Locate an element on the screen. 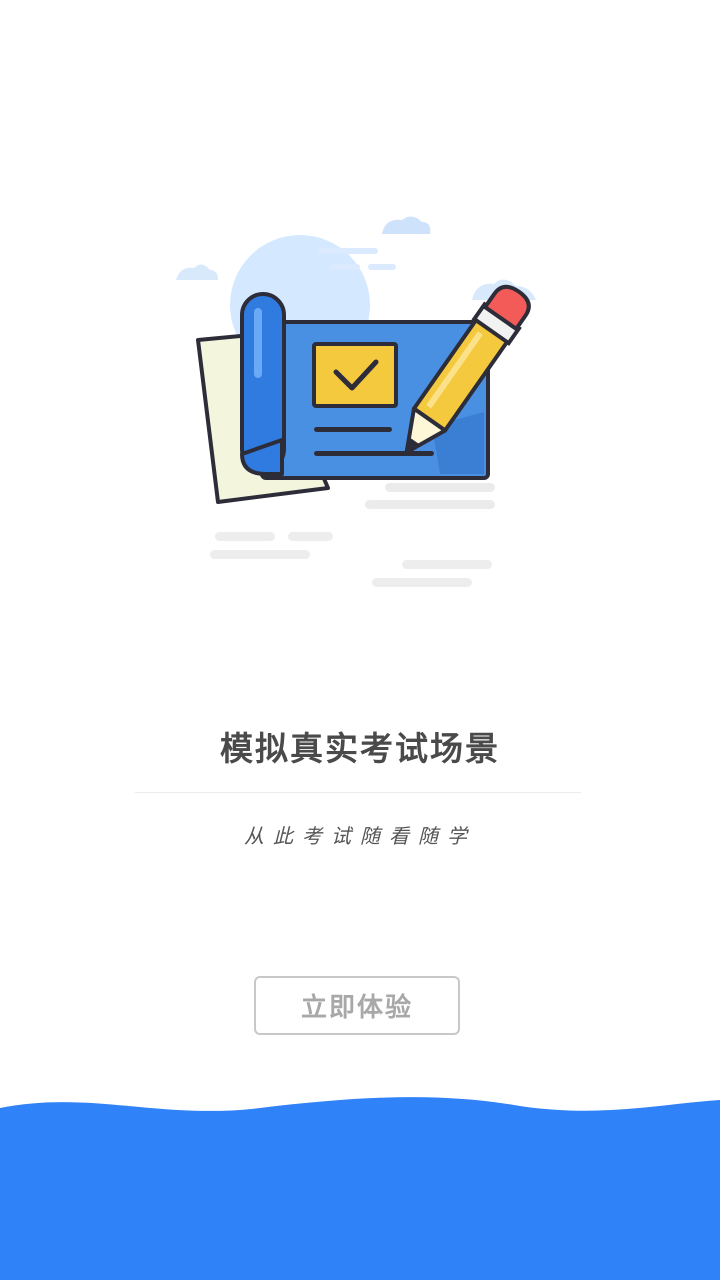 Image resolution: width=720 pixels, height=1280 pixels. page-subtitle: 从此考试随看随学 is located at coordinates (360, 836).